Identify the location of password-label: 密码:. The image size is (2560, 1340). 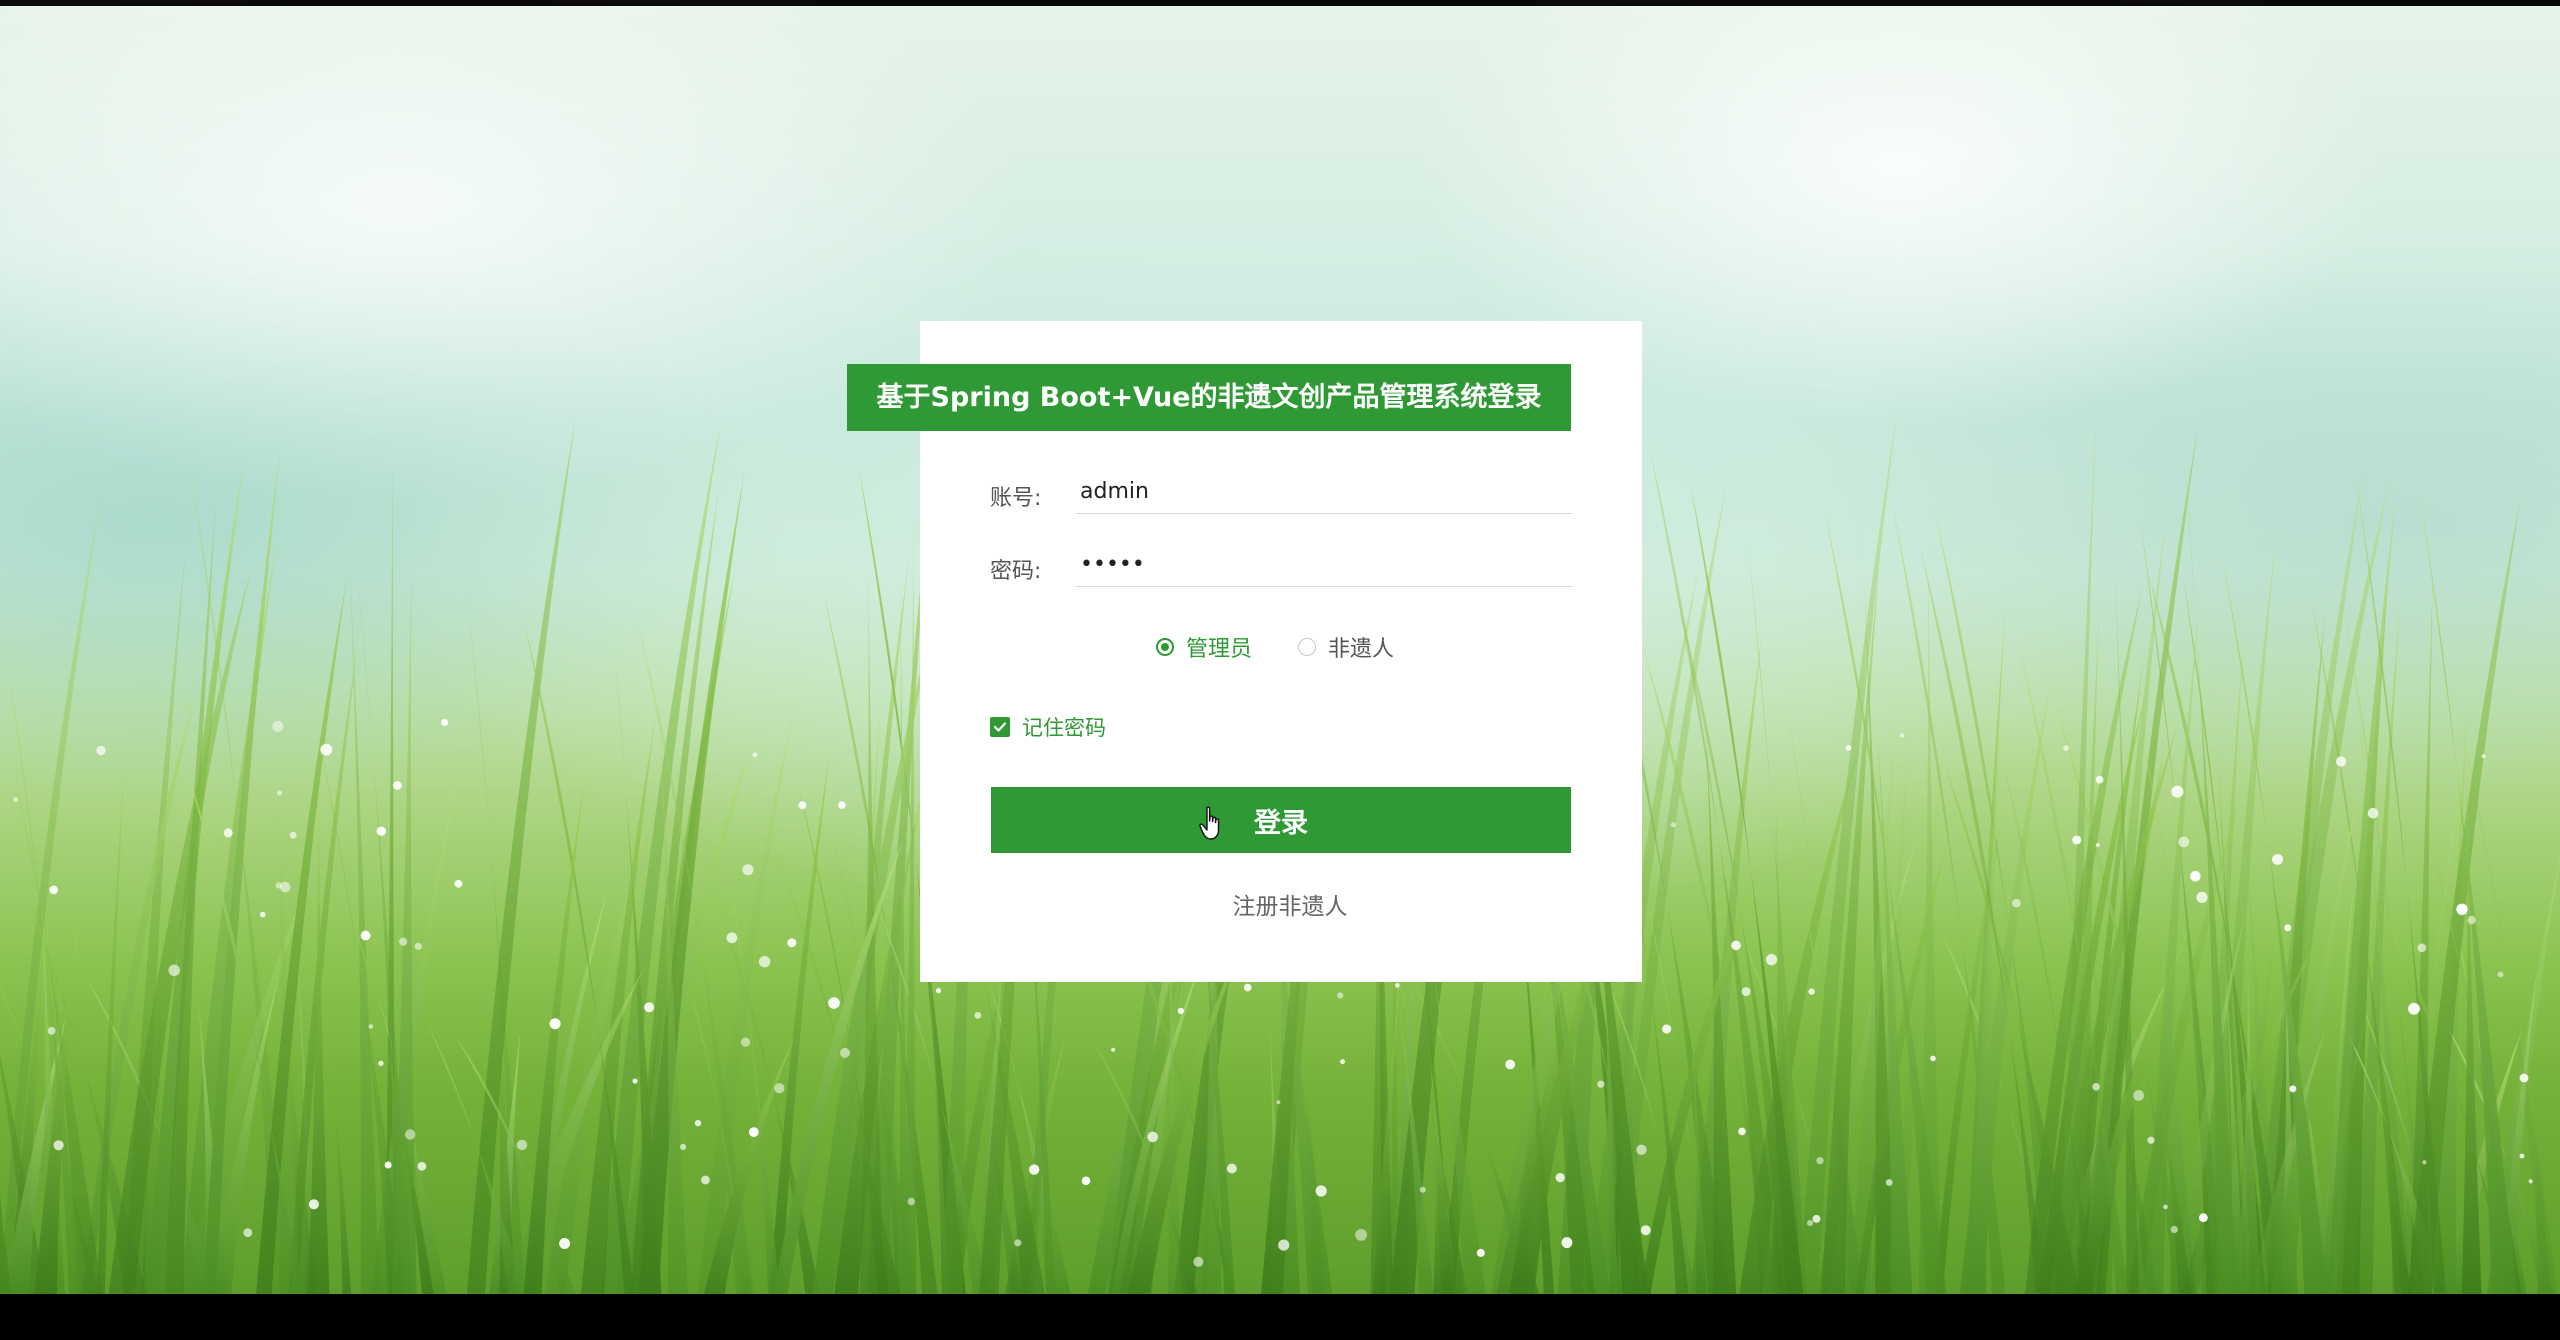
(1016, 571).